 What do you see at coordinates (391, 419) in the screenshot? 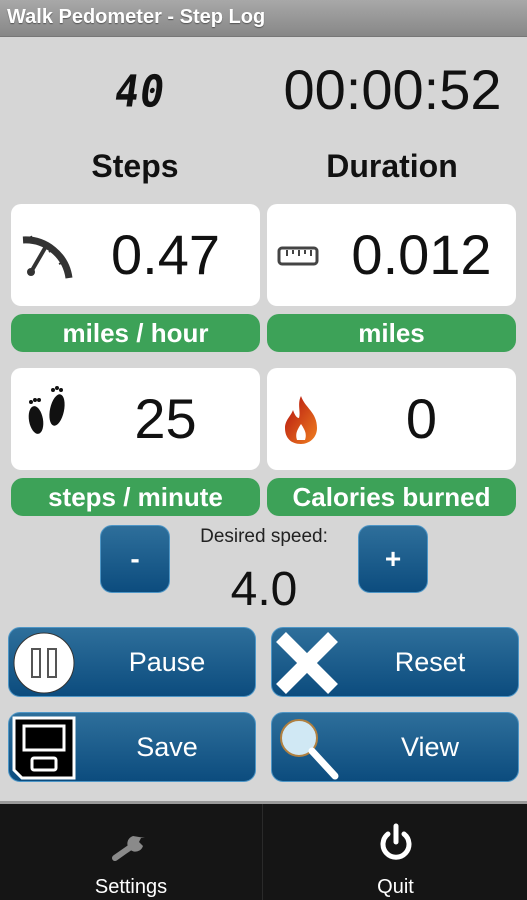
I see `calories-card: 0` at bounding box center [391, 419].